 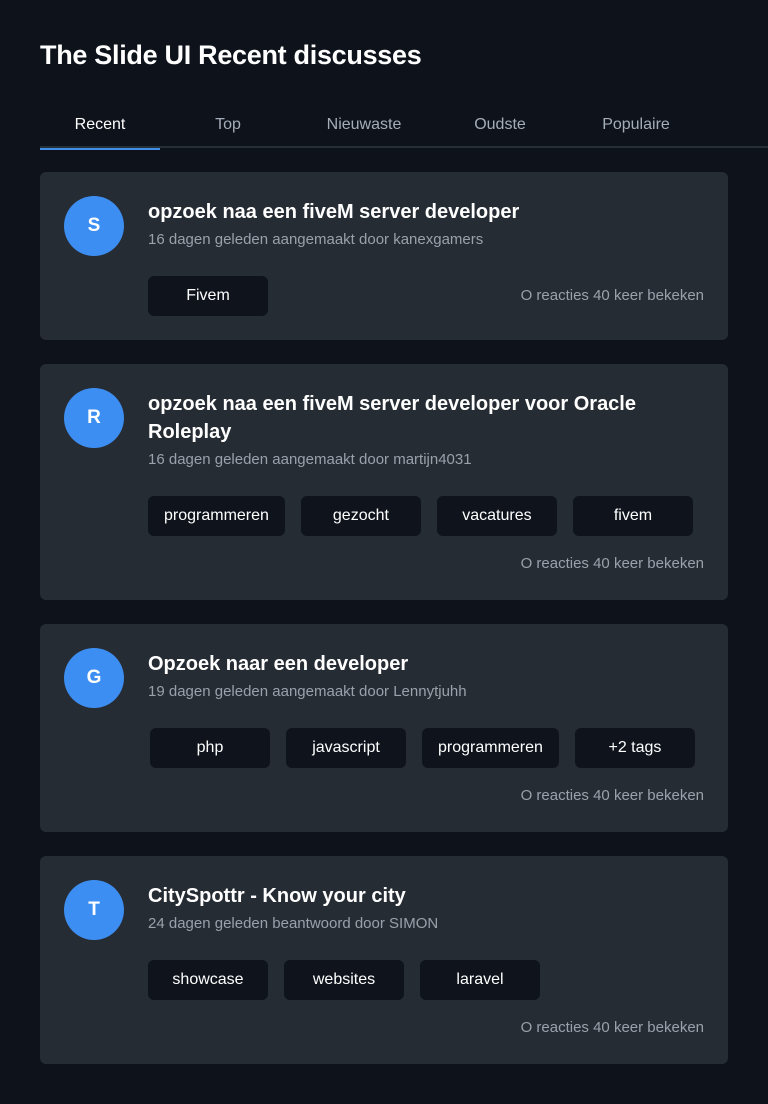 What do you see at coordinates (100, 127) in the screenshot?
I see `tab-recent: Recent` at bounding box center [100, 127].